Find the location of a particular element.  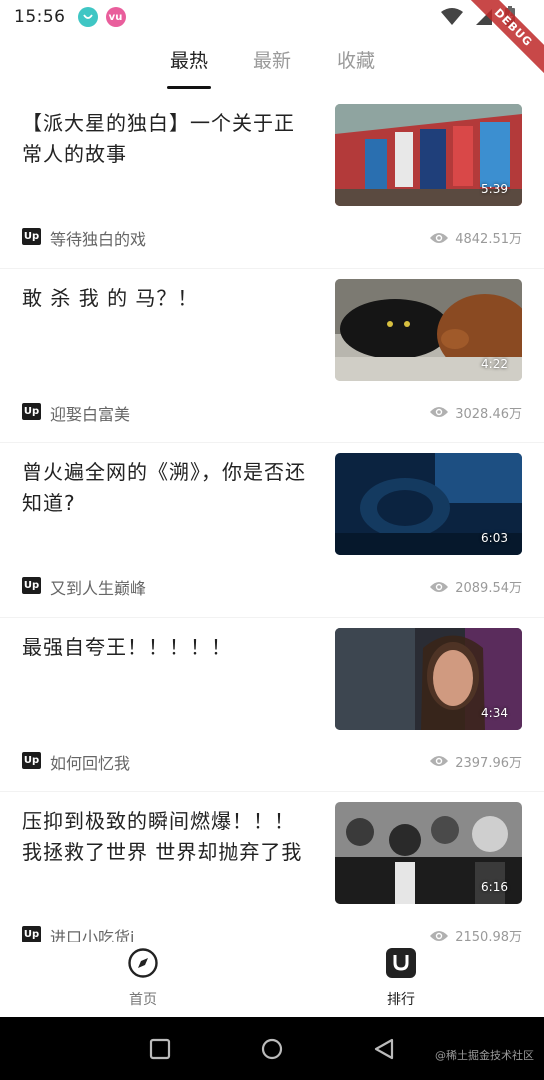

author-name: 又到人生巅峰 is located at coordinates (98, 587).